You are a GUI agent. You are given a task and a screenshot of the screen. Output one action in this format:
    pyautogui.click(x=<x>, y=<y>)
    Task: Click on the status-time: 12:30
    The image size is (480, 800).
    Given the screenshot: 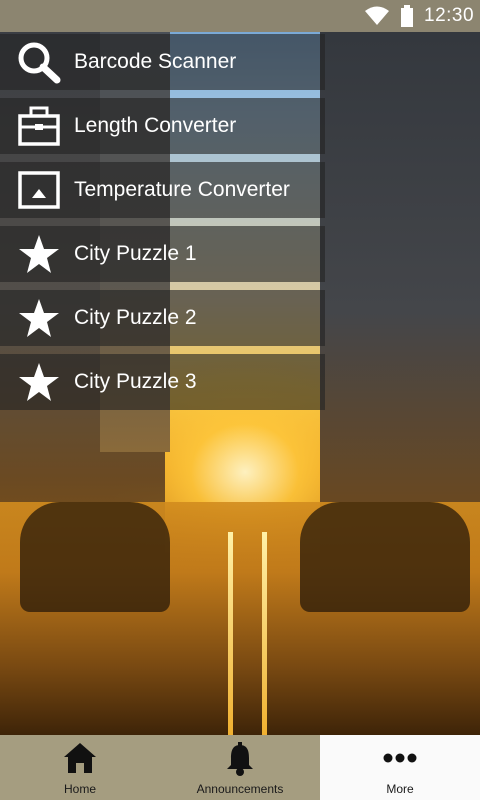 What is the action you would take?
    pyautogui.click(x=449, y=15)
    